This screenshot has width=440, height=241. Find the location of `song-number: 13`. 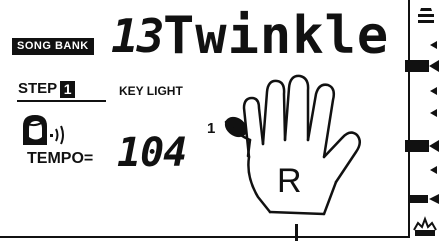

song-number: 13 is located at coordinates (137, 36).